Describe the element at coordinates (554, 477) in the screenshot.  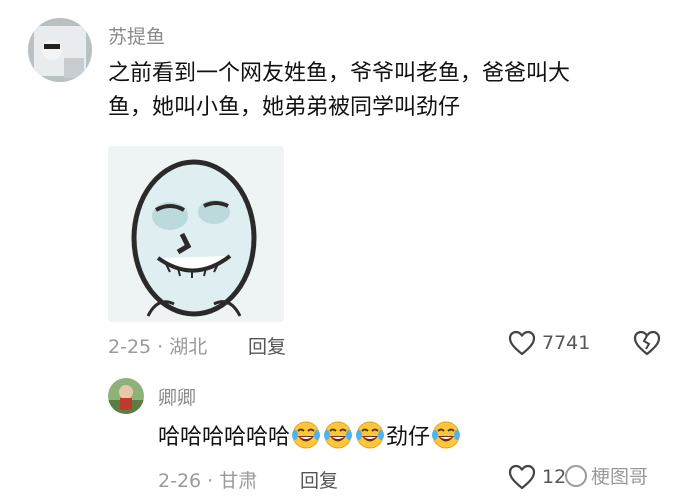
I see `reply-like-count: 12` at that location.